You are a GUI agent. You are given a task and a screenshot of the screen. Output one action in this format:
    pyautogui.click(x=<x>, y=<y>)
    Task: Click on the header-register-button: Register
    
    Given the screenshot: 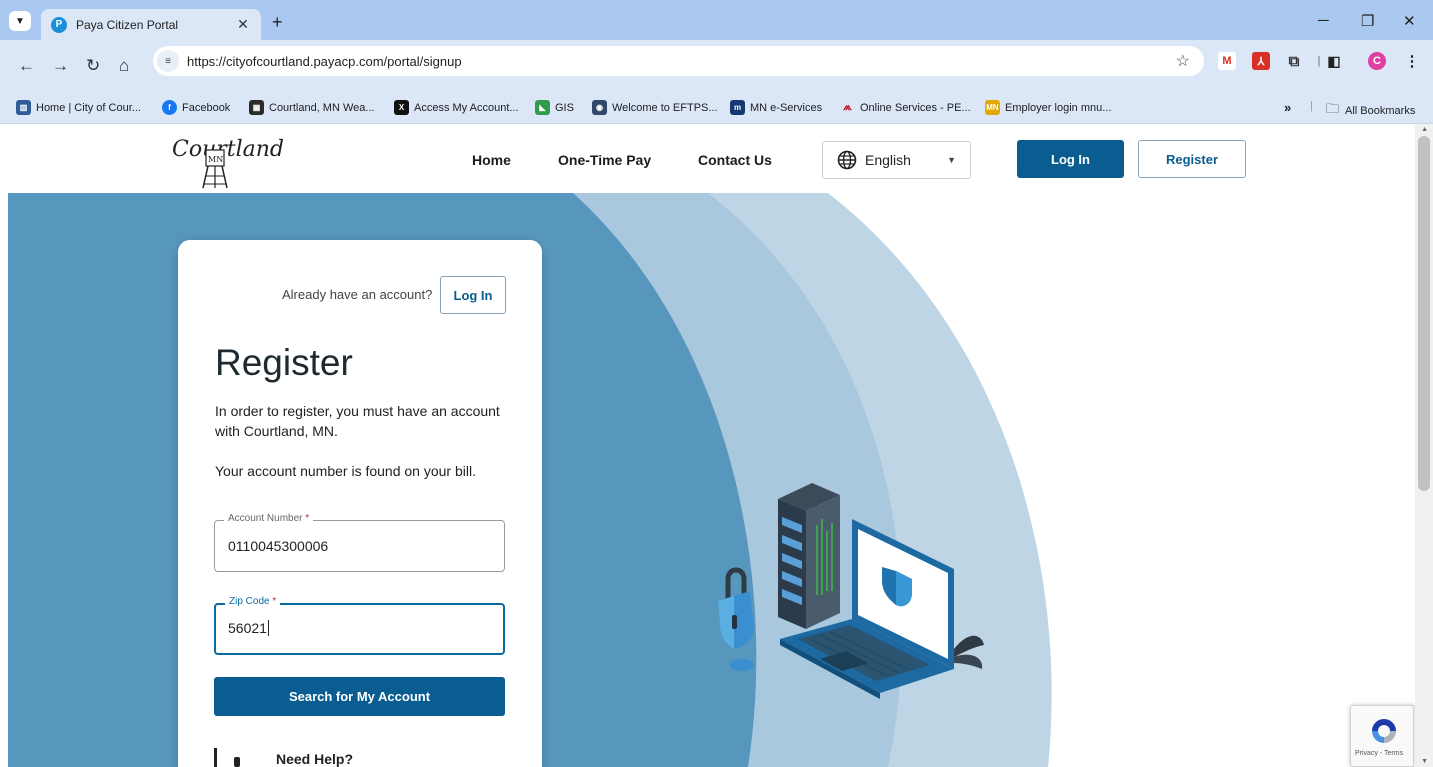 What is the action you would take?
    pyautogui.click(x=1192, y=159)
    